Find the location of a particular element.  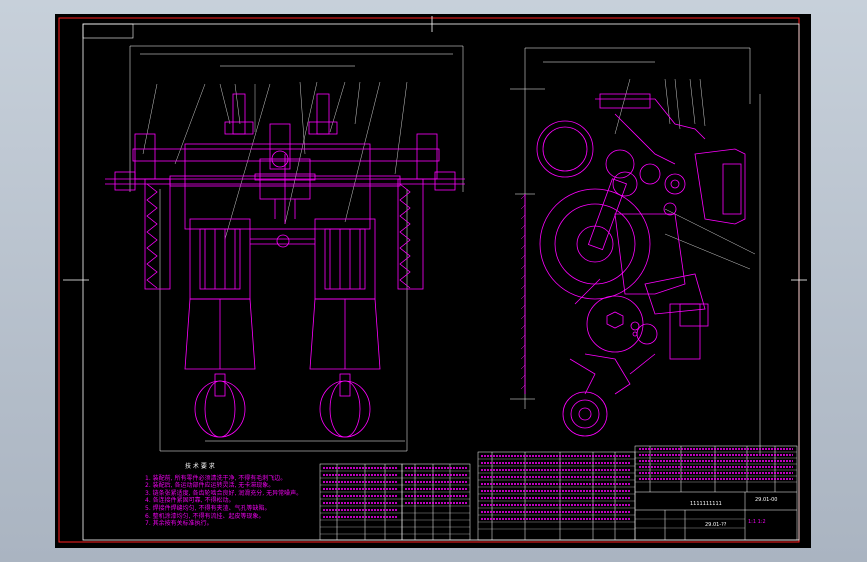

note-line: 7. 其余按有关标准执行。 is located at coordinates (179, 524).